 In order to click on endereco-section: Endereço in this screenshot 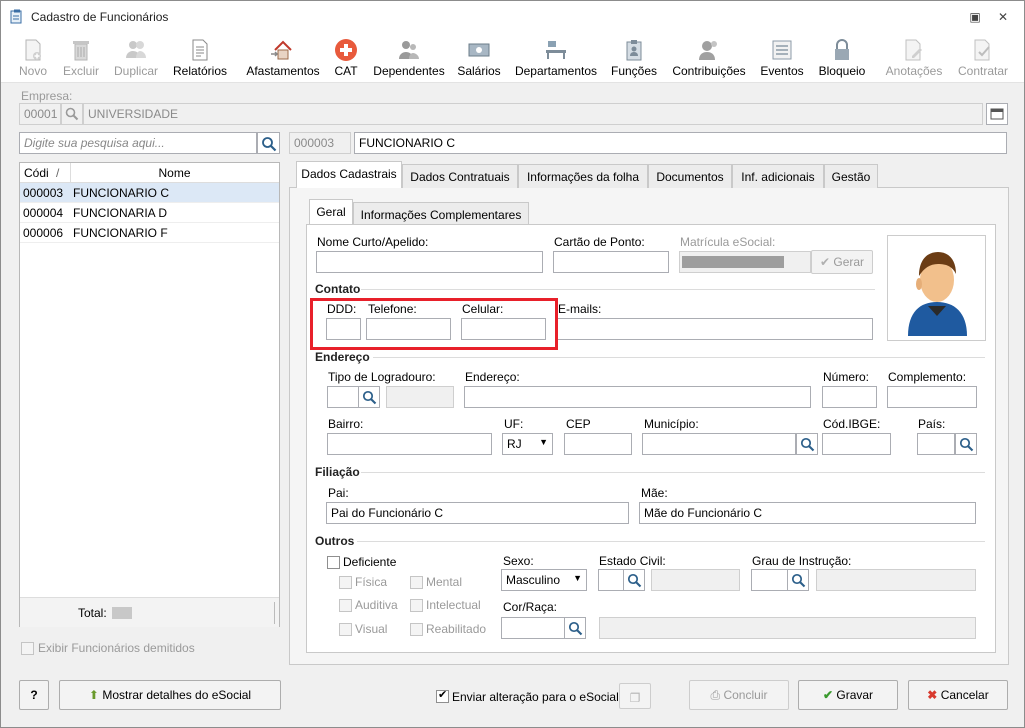, I will do `click(342, 357)`.